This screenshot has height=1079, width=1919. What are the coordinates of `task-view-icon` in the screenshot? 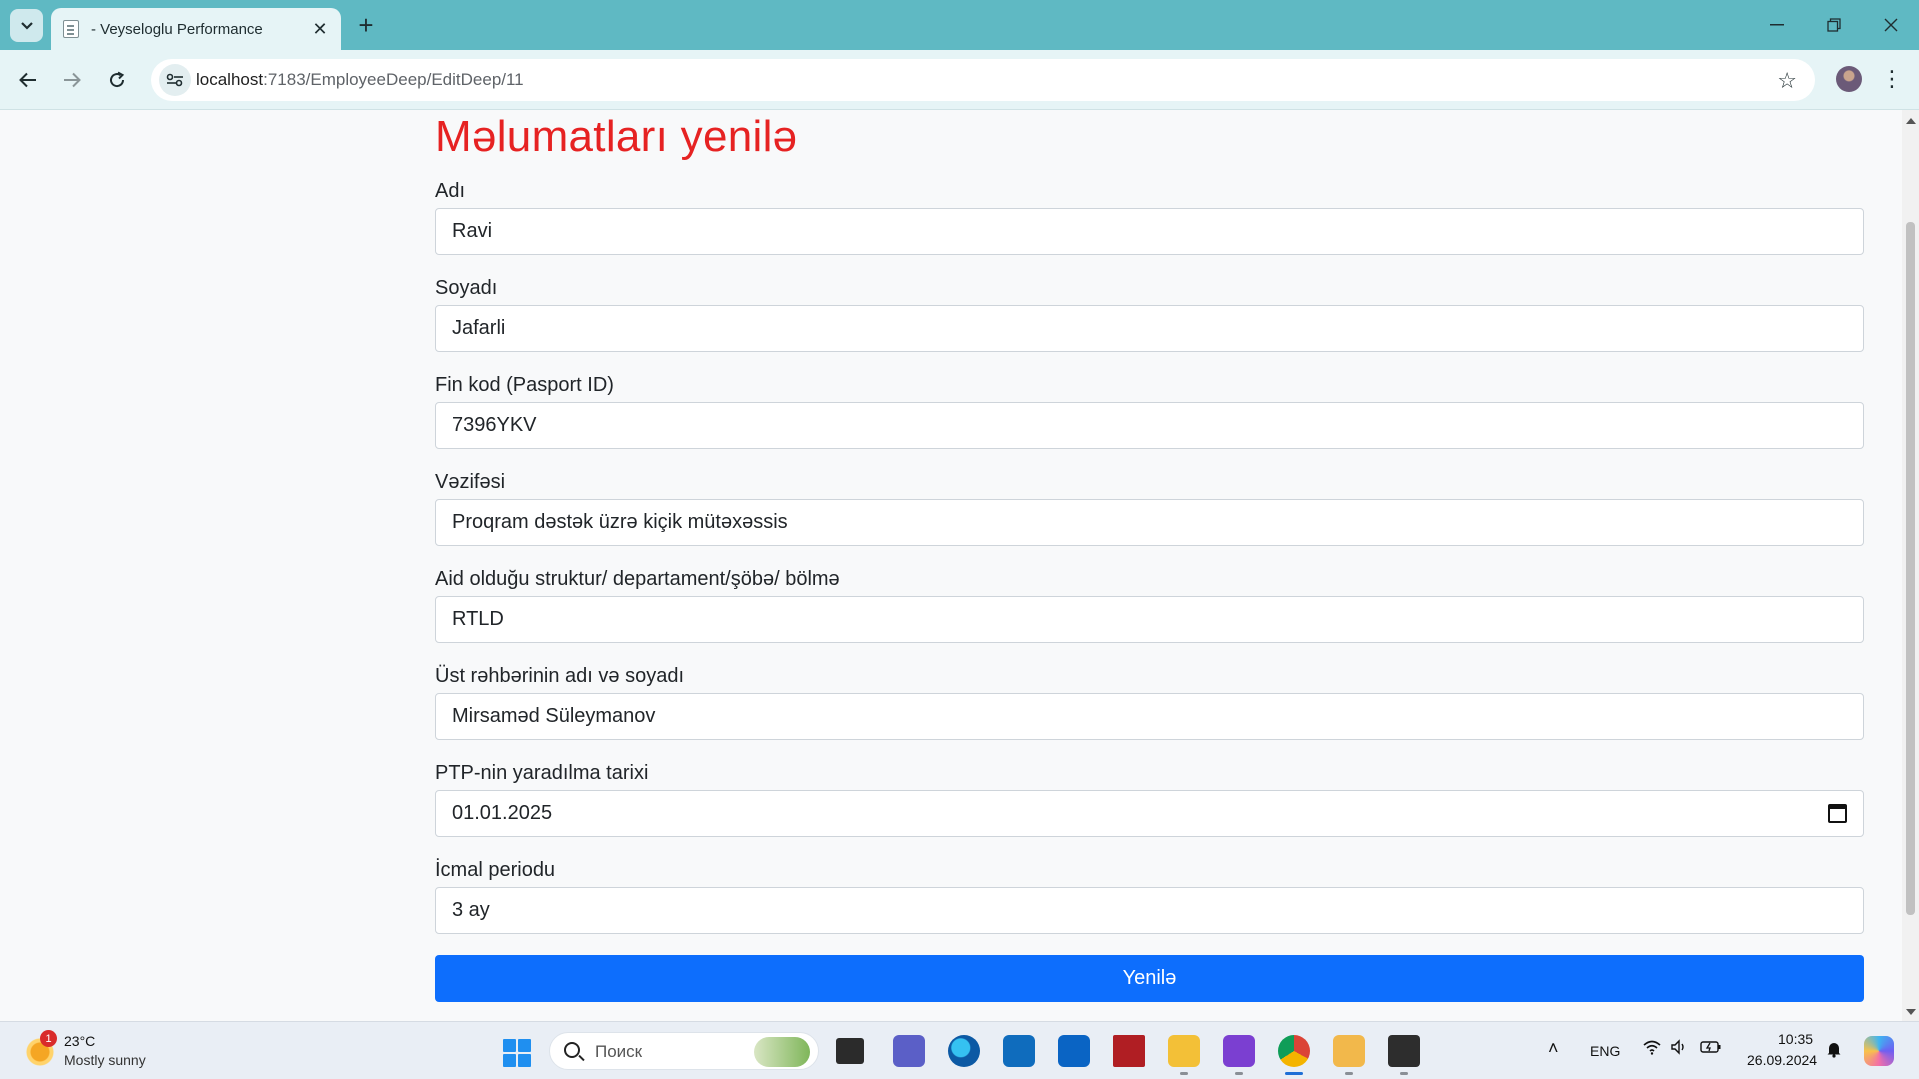 It's located at (850, 1051).